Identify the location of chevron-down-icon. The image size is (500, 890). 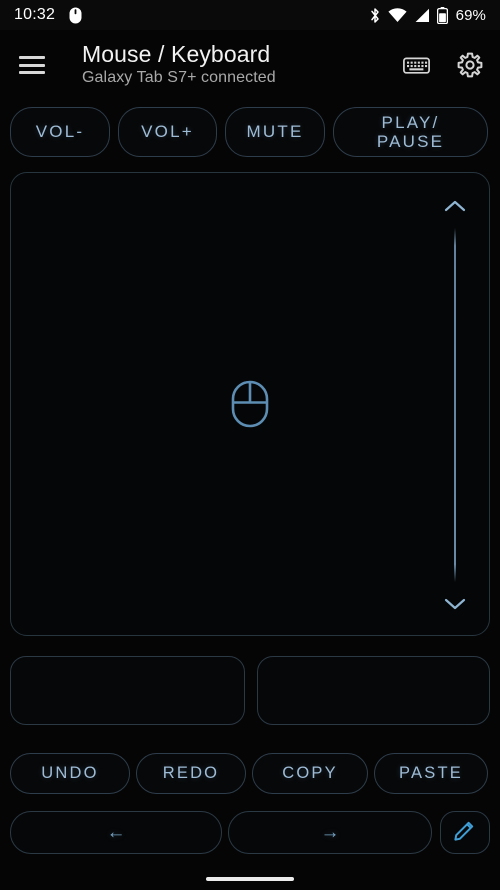
(455, 604).